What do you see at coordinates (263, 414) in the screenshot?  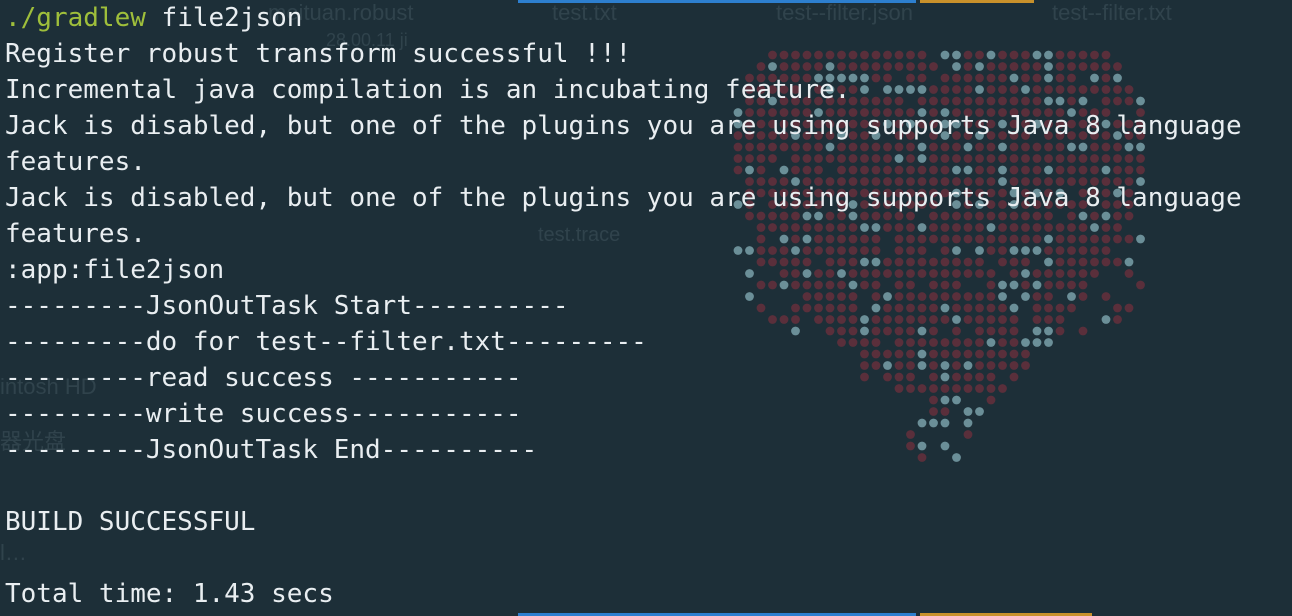 I see `output-line: ---------write success-----------` at bounding box center [263, 414].